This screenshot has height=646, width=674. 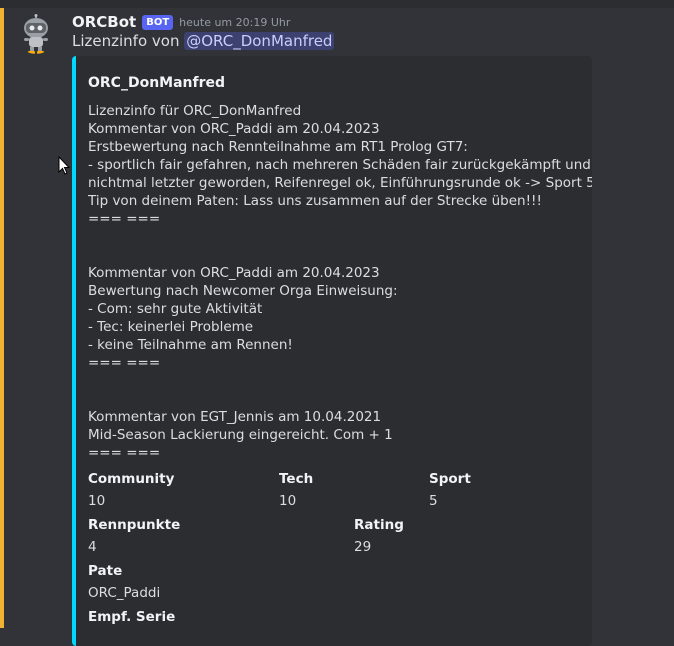 I want to click on top-strip, so click(x=337, y=4).